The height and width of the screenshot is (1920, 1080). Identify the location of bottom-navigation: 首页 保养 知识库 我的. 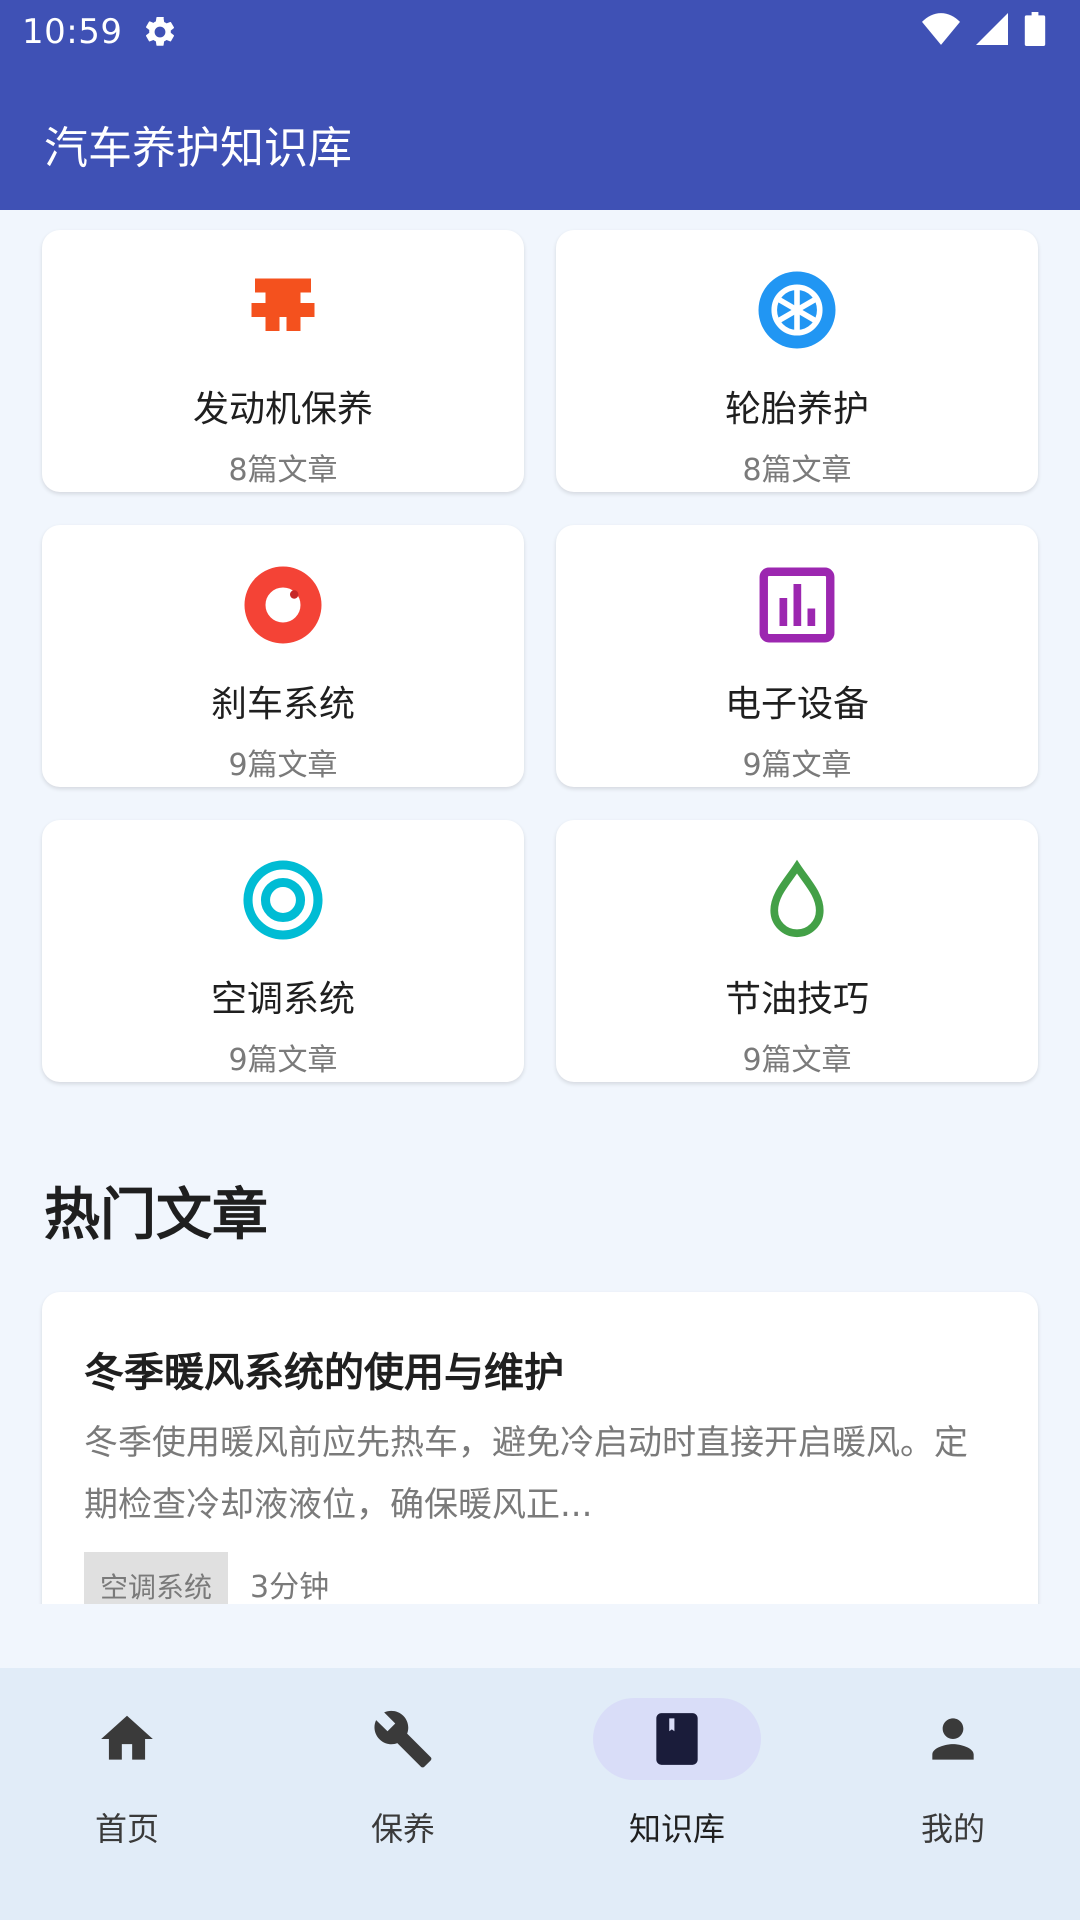
(540, 1794).